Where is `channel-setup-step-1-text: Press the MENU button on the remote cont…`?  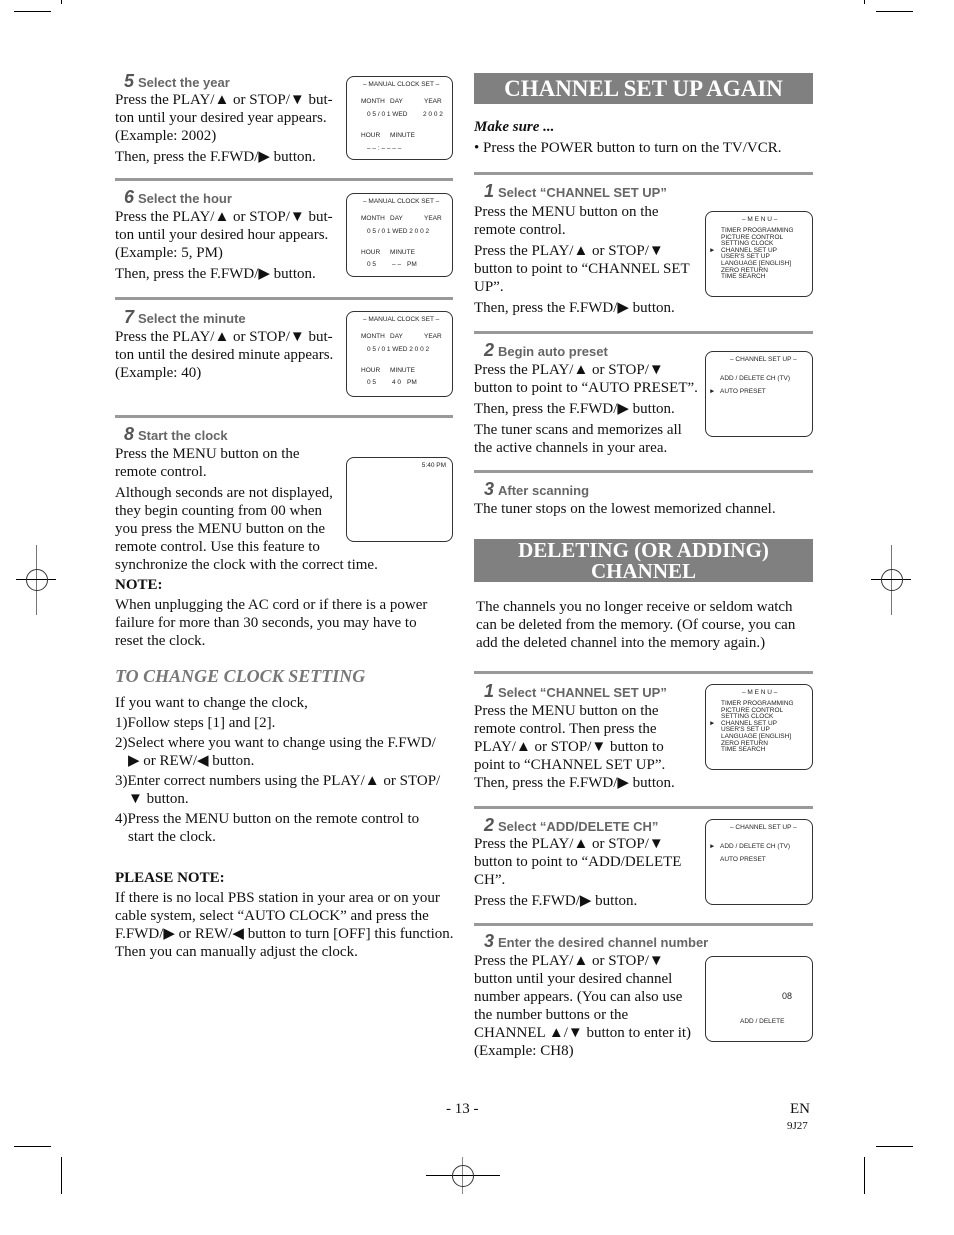 channel-setup-step-1-text: Press the MENU button on the remote cont… is located at coordinates (586, 260).